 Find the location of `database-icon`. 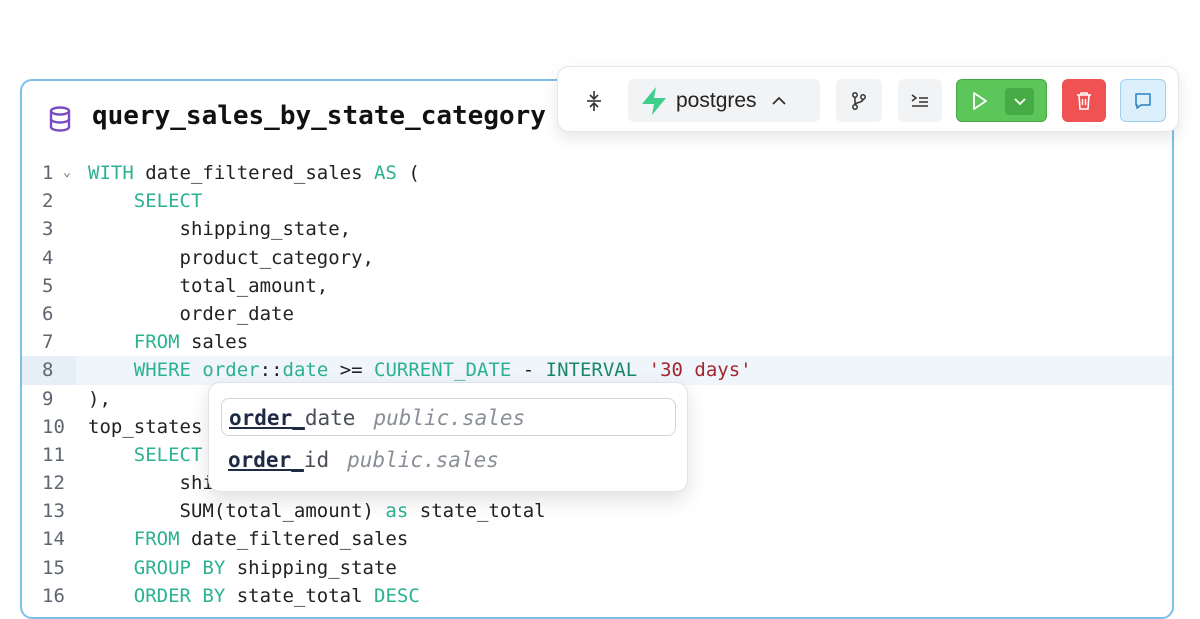

database-icon is located at coordinates (60, 119).